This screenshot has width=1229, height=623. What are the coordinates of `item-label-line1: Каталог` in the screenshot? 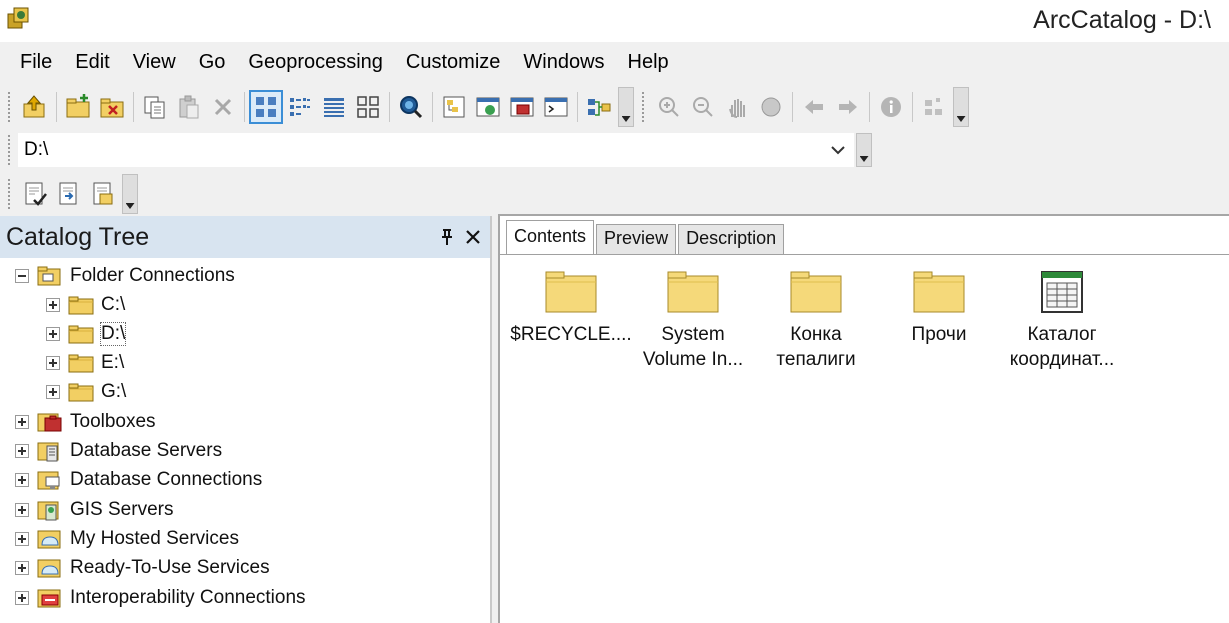 It's located at (1062, 334).